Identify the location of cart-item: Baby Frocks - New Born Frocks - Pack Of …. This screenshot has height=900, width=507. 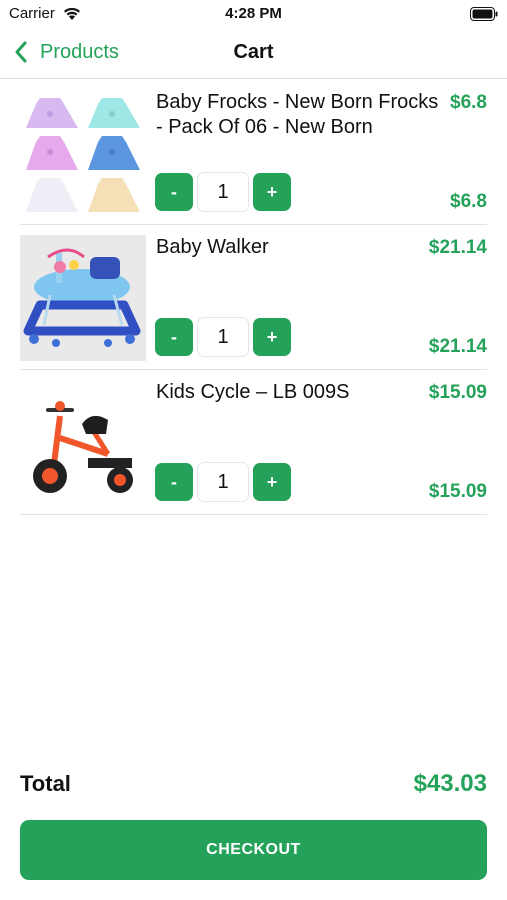
(253, 152).